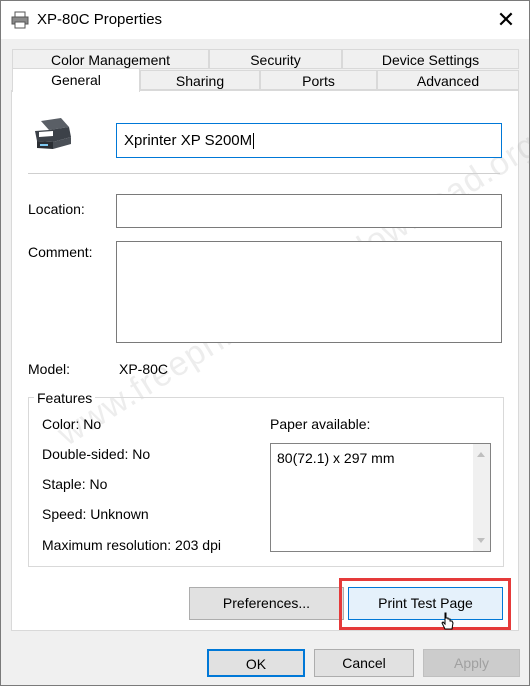 The image size is (530, 686). I want to click on close-button: ✕, so click(506, 20).